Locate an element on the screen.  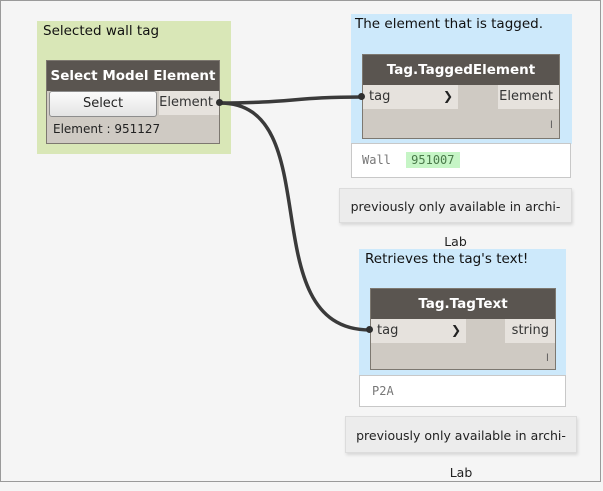
node-title: Tag.TaggedElement is located at coordinates (461, 70).